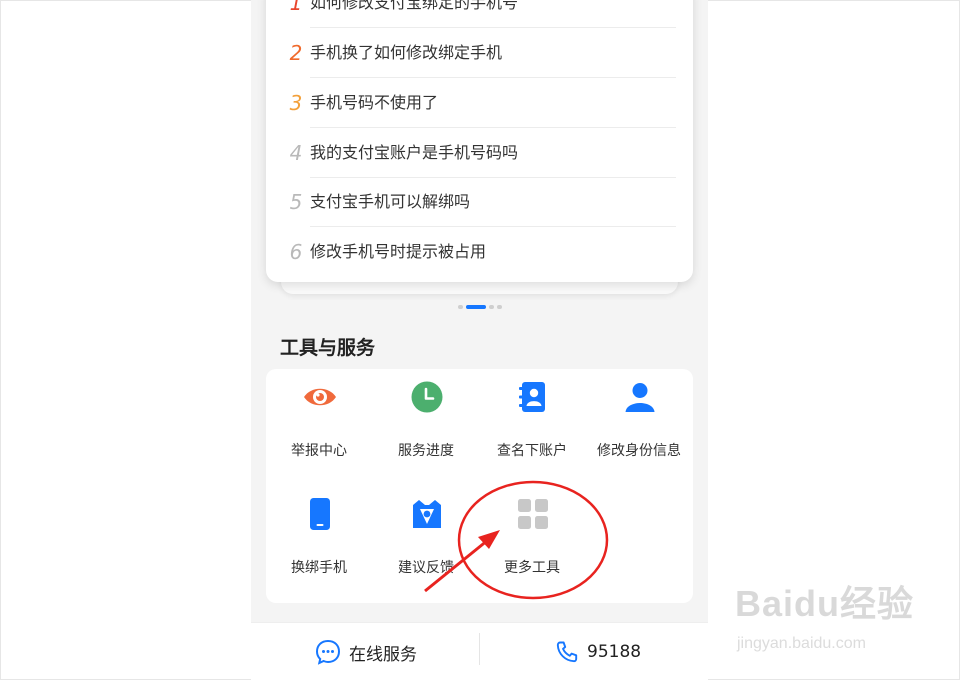 The image size is (960, 680). I want to click on tool-feedback: 建议反馈, so click(426, 531).